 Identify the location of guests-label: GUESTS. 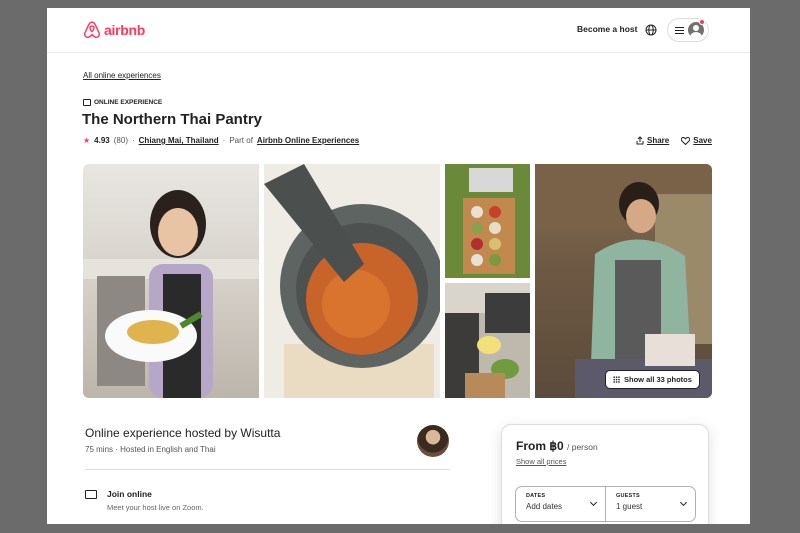
(628, 496).